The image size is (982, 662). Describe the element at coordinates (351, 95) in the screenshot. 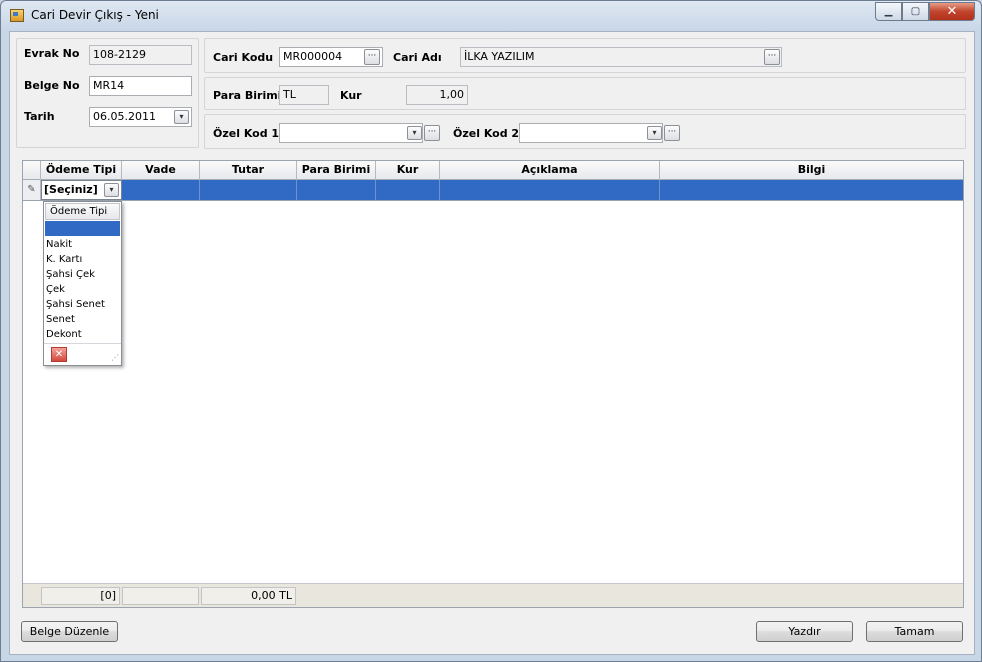

I see `kur-label: Kur` at that location.